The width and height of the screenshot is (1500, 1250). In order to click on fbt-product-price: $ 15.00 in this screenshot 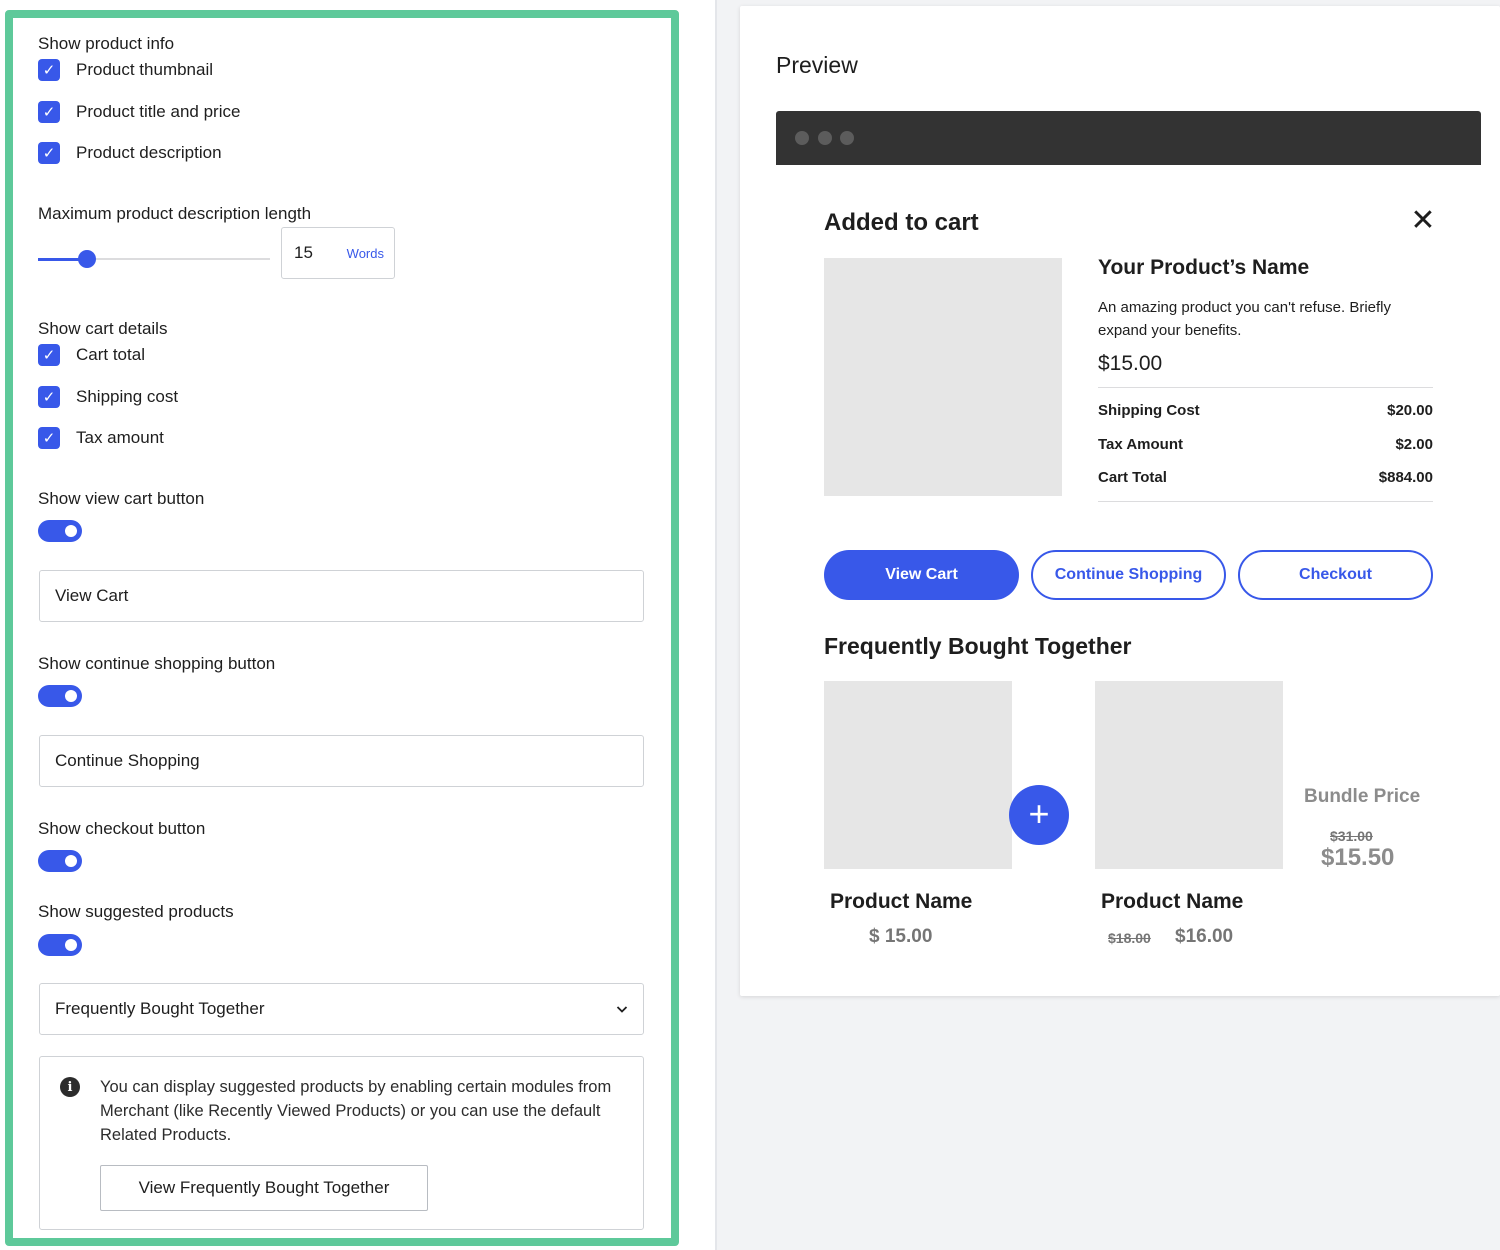, I will do `click(901, 936)`.